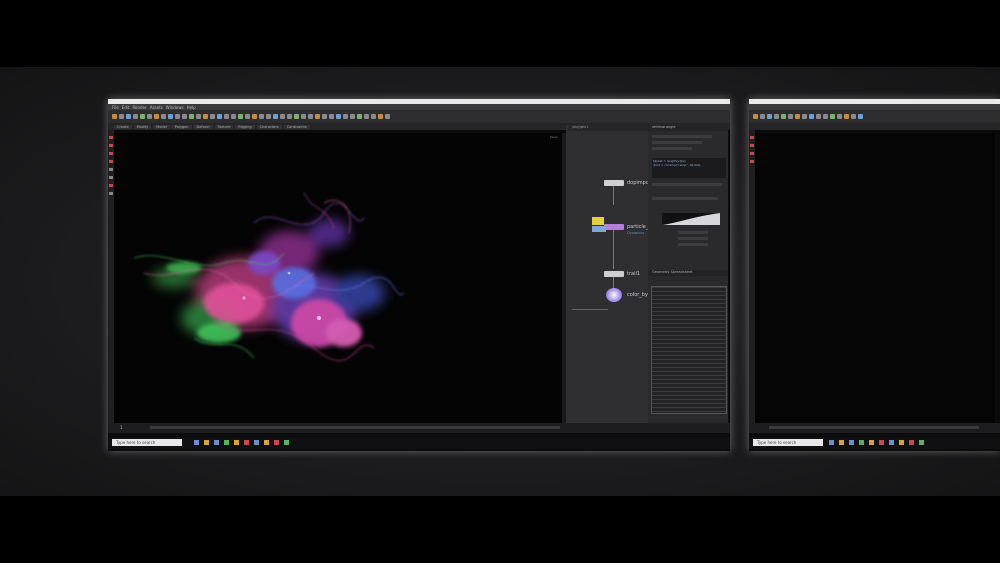  I want to click on shelf-tab: Rigging, so click(245, 126).